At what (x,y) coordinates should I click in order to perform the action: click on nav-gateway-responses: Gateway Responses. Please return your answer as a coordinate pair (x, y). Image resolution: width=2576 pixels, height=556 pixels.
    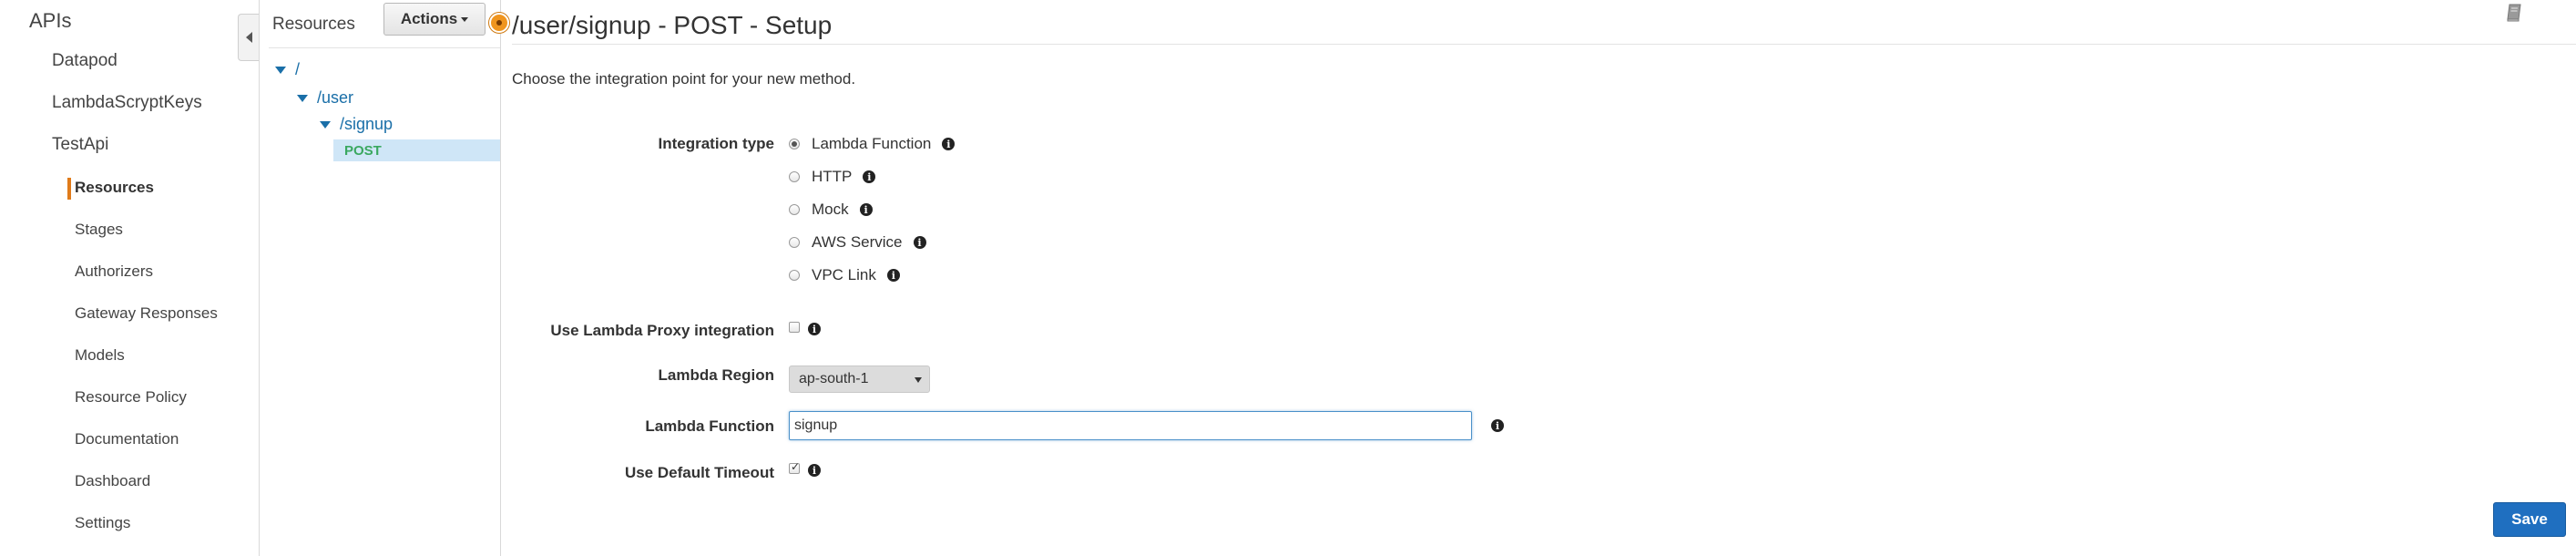
    Looking at the image, I should click on (146, 313).